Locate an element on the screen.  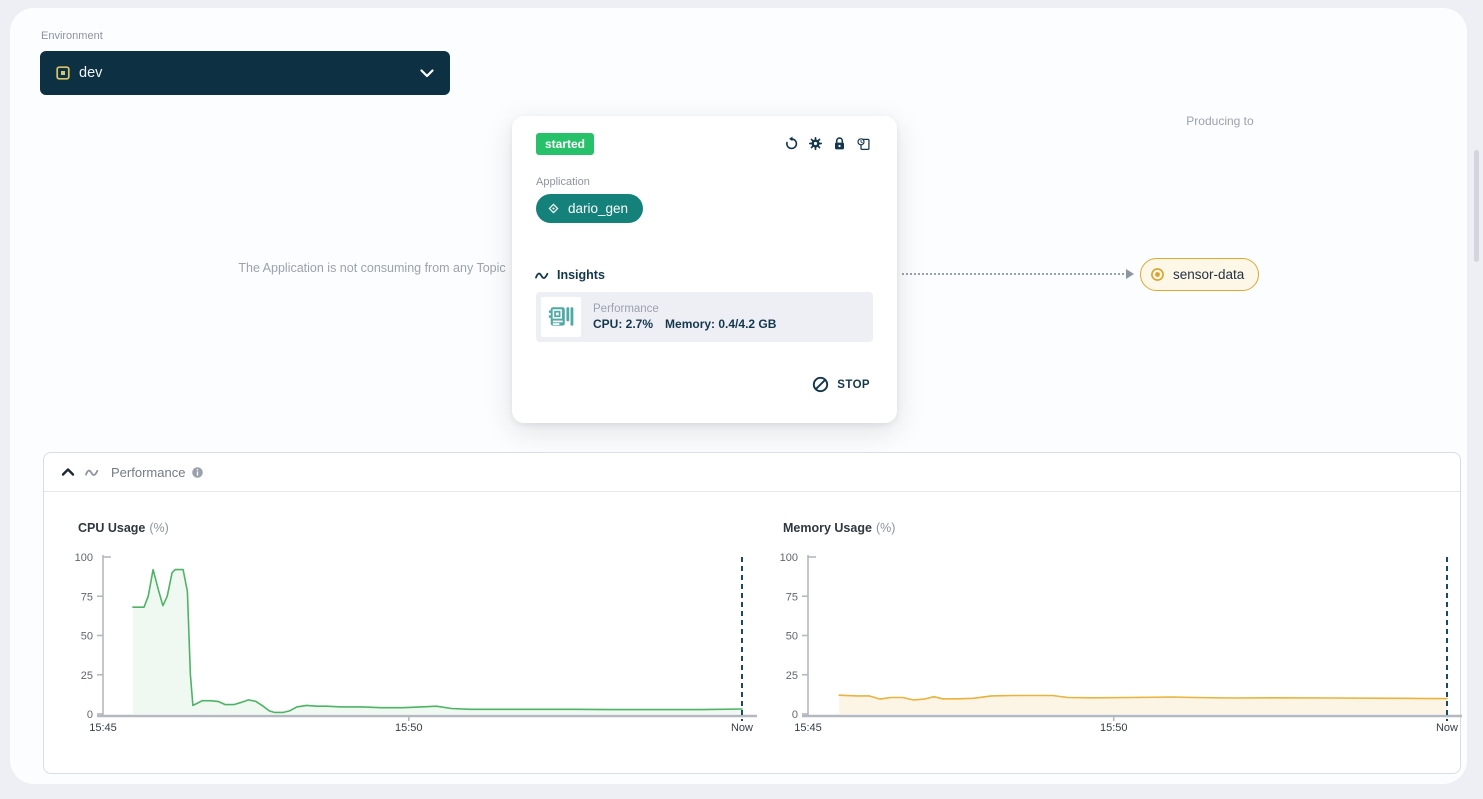
cpu-metric: CPU: 2.7% is located at coordinates (623, 324).